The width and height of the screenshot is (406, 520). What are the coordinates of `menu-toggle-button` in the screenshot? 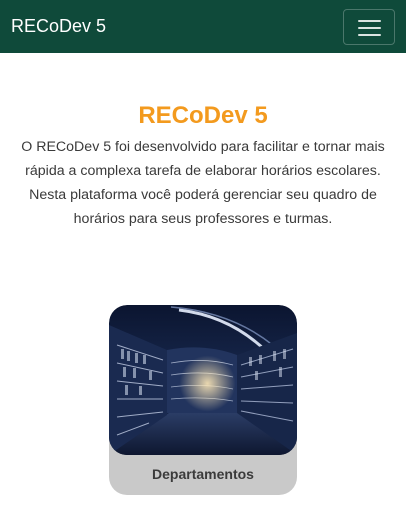 It's located at (369, 27).